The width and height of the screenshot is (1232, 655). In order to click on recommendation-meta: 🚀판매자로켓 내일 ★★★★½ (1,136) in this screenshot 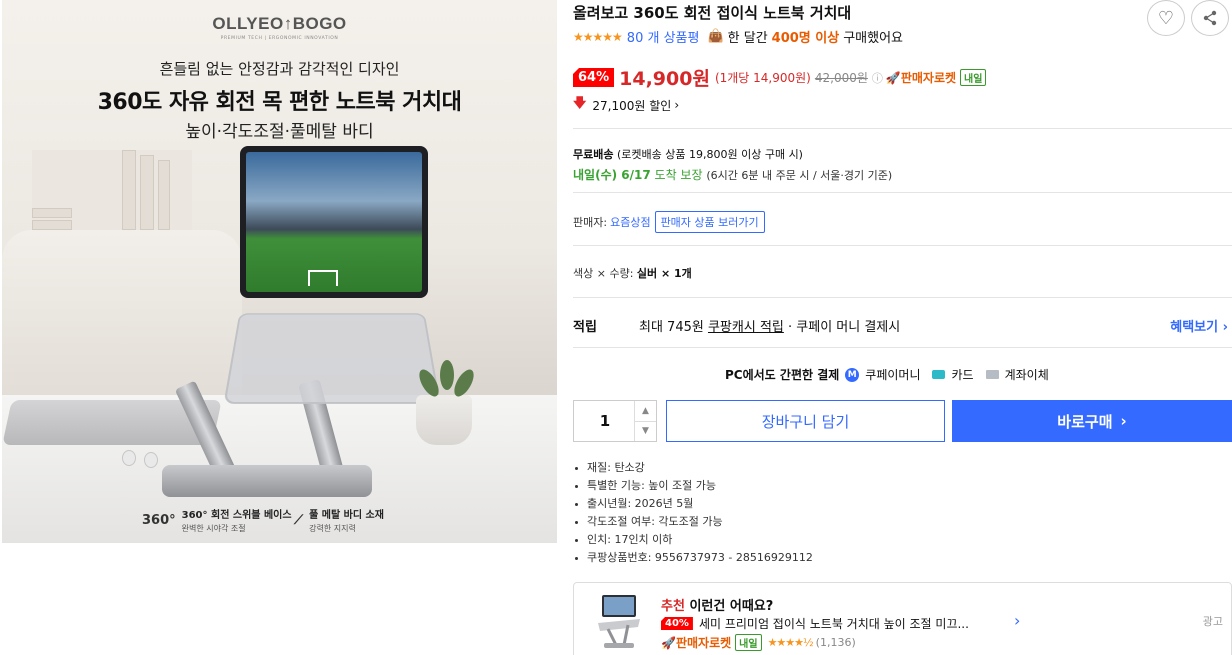, I will do `click(758, 642)`.